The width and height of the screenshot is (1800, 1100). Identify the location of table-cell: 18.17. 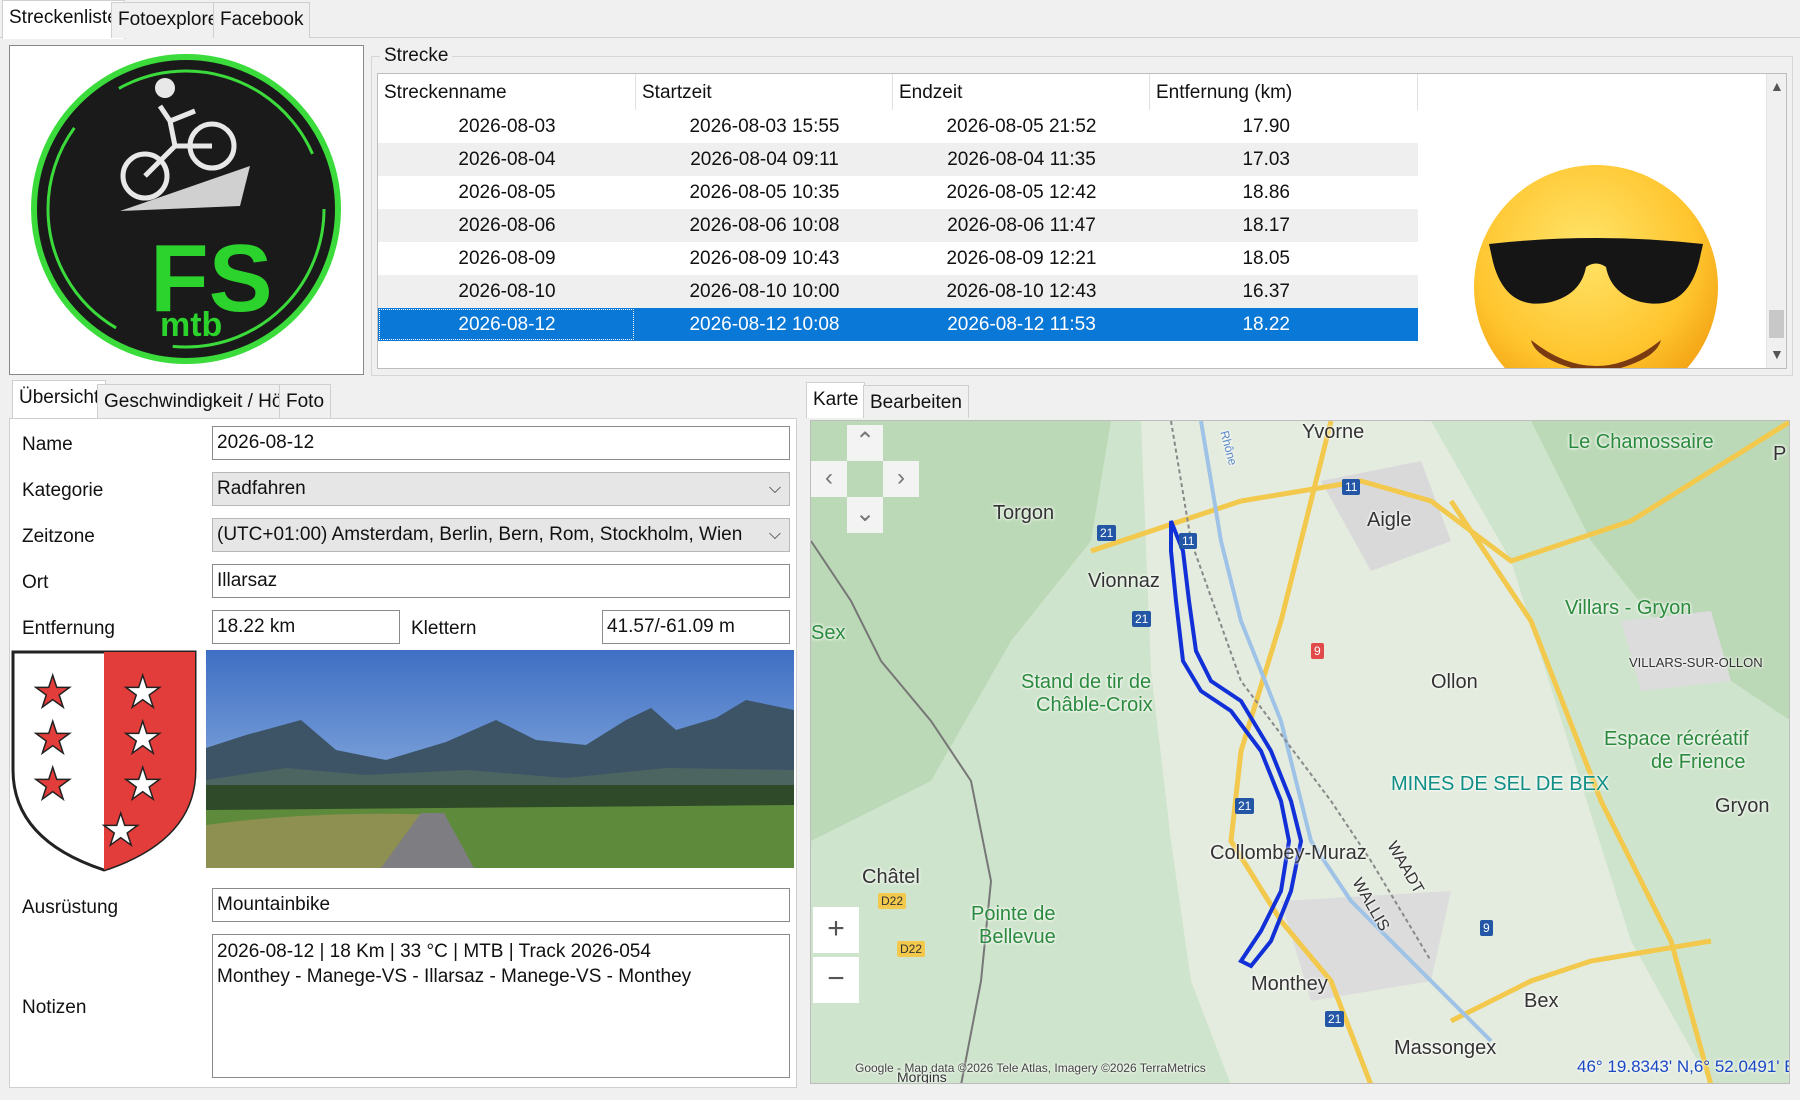
(1266, 225).